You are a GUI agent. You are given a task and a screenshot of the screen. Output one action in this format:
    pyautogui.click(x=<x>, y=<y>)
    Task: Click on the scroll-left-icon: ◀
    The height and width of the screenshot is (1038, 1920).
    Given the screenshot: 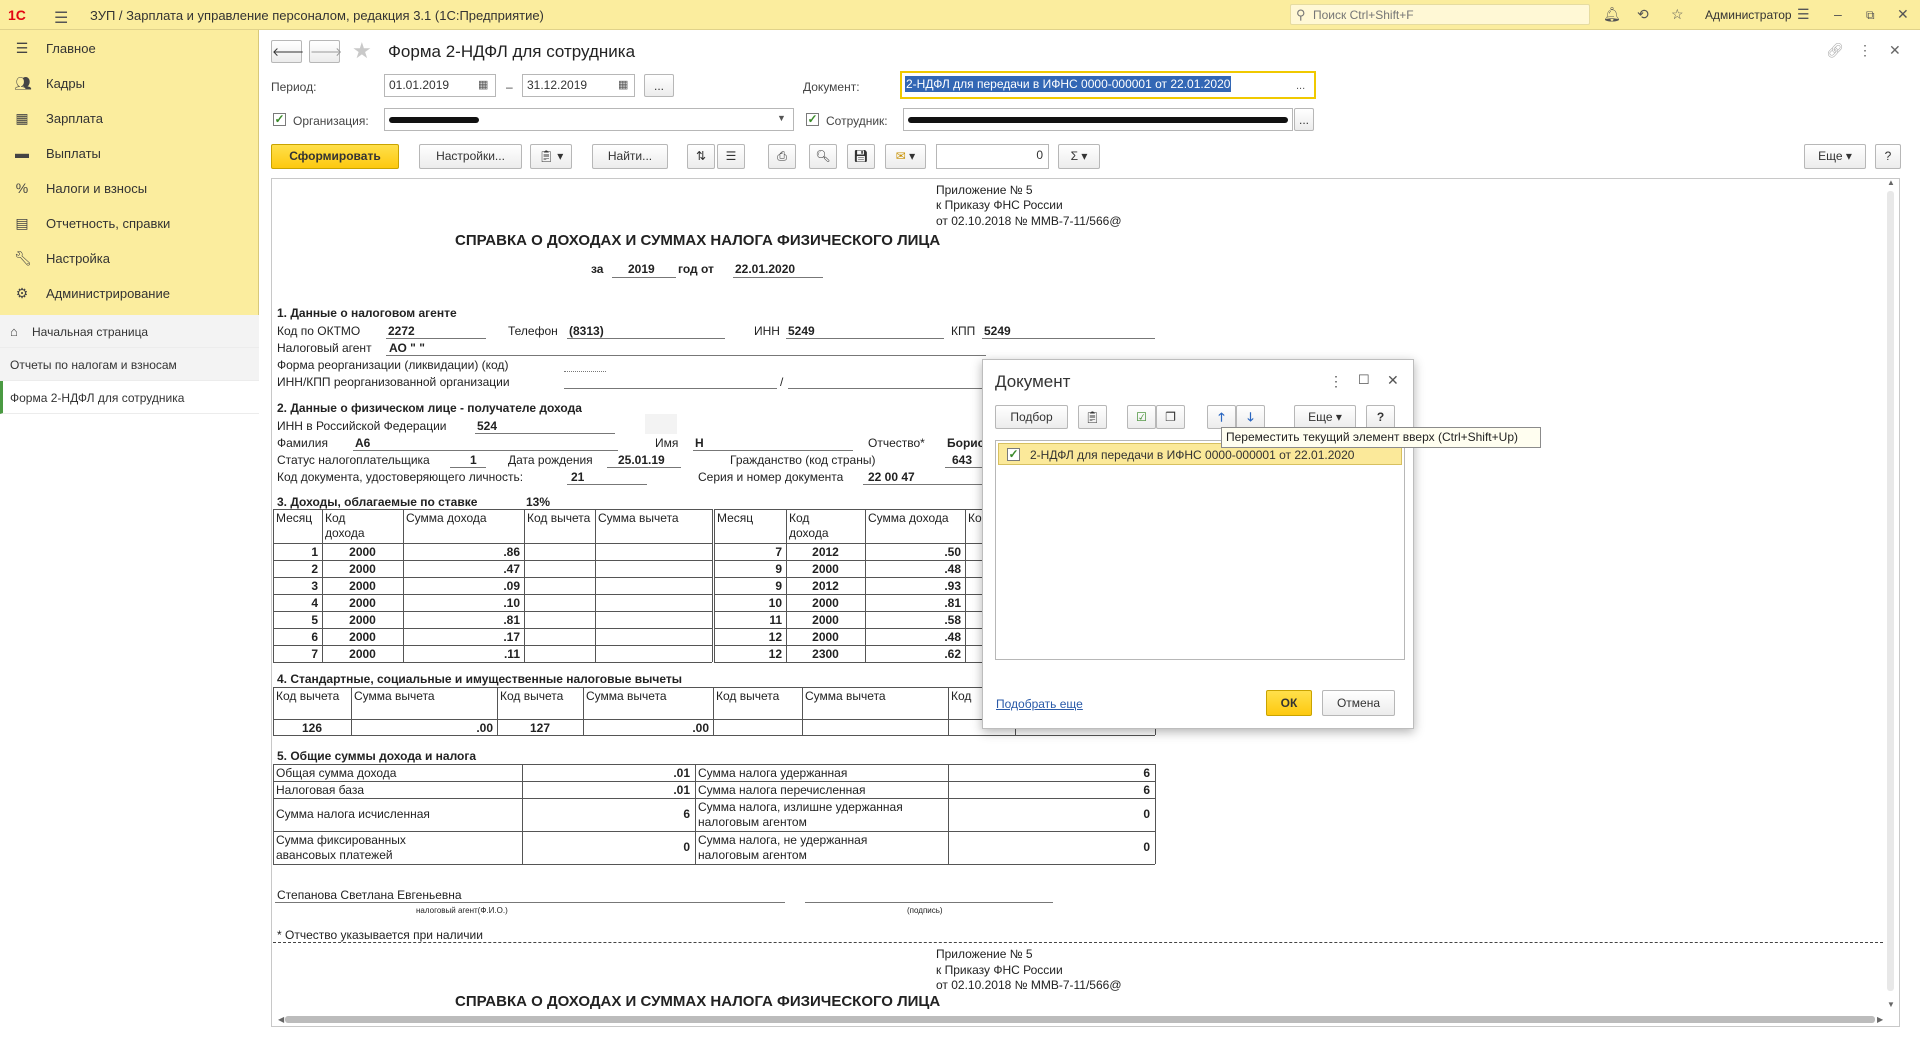 What is the action you would take?
    pyautogui.click(x=281, y=1019)
    